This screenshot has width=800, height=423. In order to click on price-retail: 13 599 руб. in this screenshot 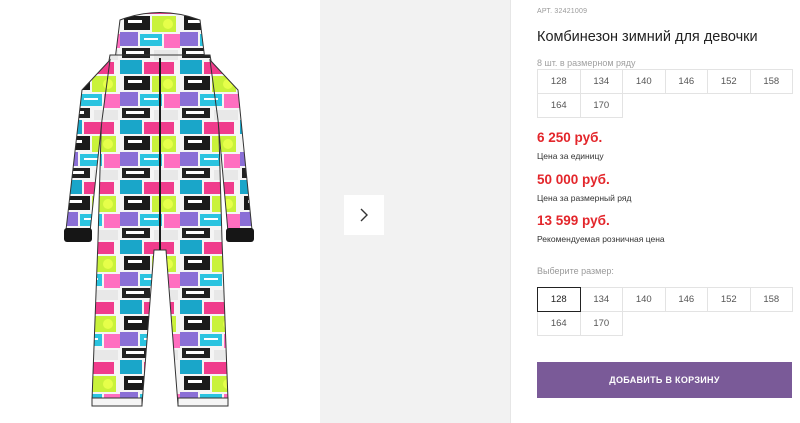, I will do `click(573, 220)`.